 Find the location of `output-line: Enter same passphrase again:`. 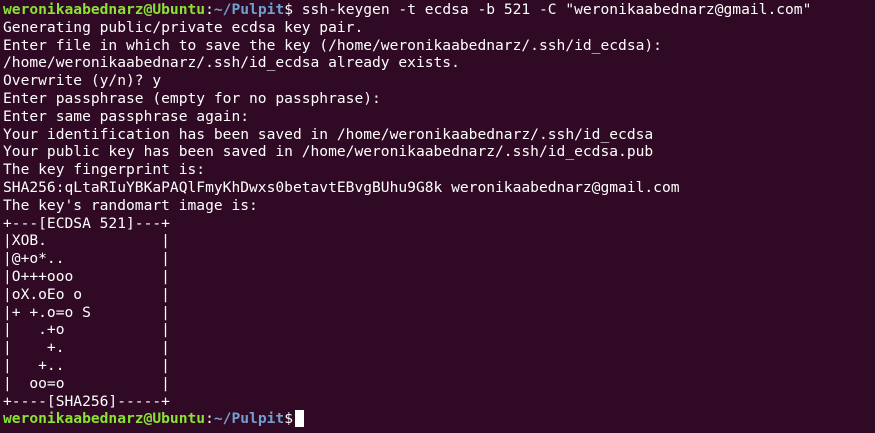

output-line: Enter same passphrase again: is located at coordinates (126, 116).